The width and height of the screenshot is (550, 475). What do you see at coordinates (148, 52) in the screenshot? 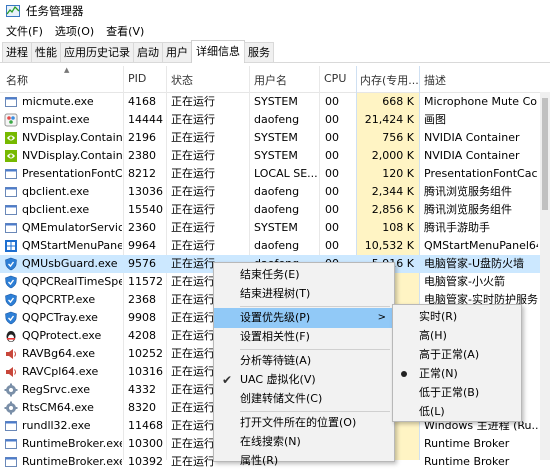
I see `tab-startup: 启动` at bounding box center [148, 52].